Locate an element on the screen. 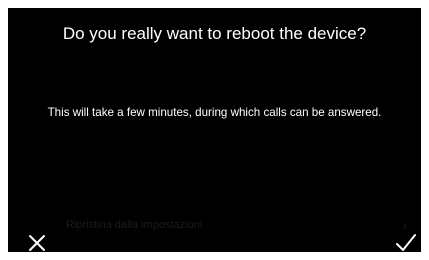 This screenshot has width=429, height=260. faded-list-item-label: Ripristina dalla impostazioni is located at coordinates (134, 225).